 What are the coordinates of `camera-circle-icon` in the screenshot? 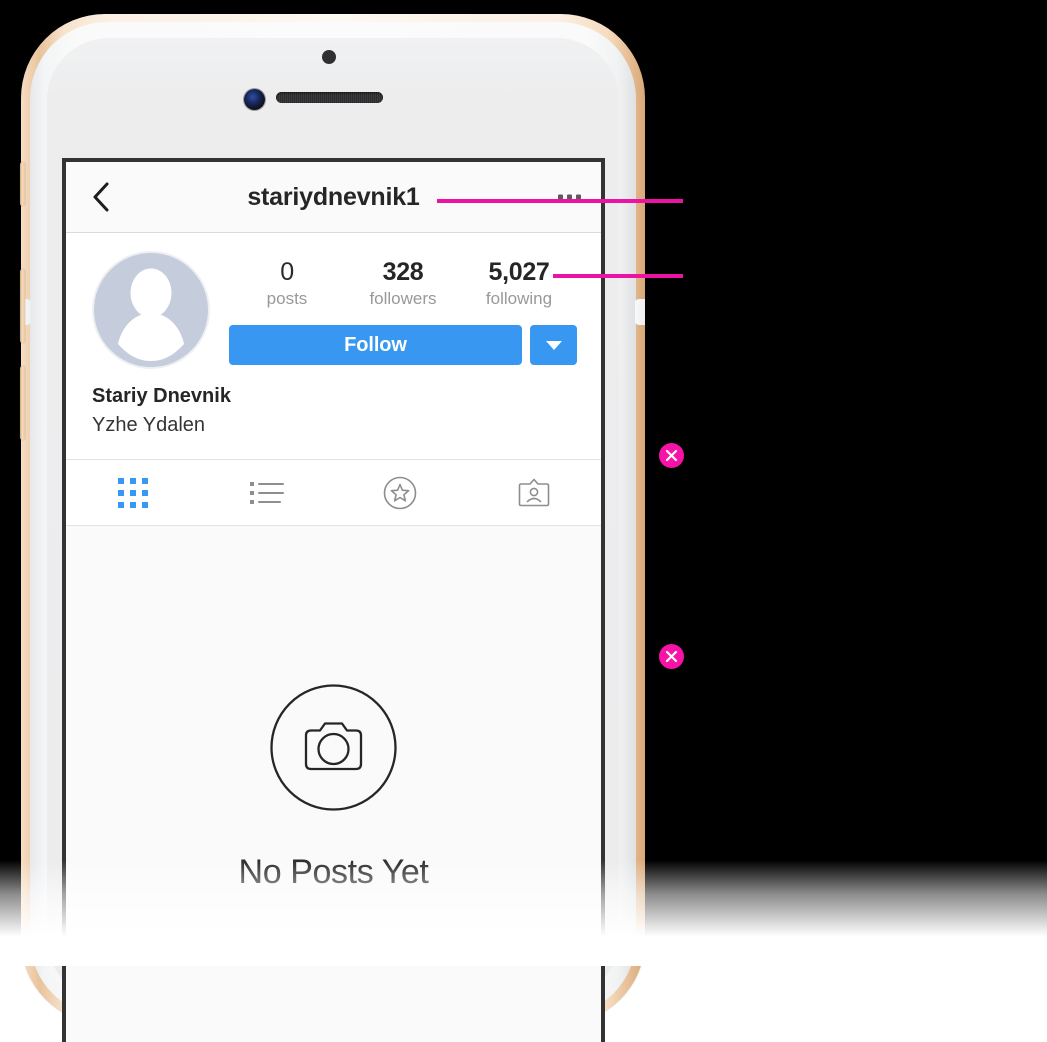 It's located at (333, 747).